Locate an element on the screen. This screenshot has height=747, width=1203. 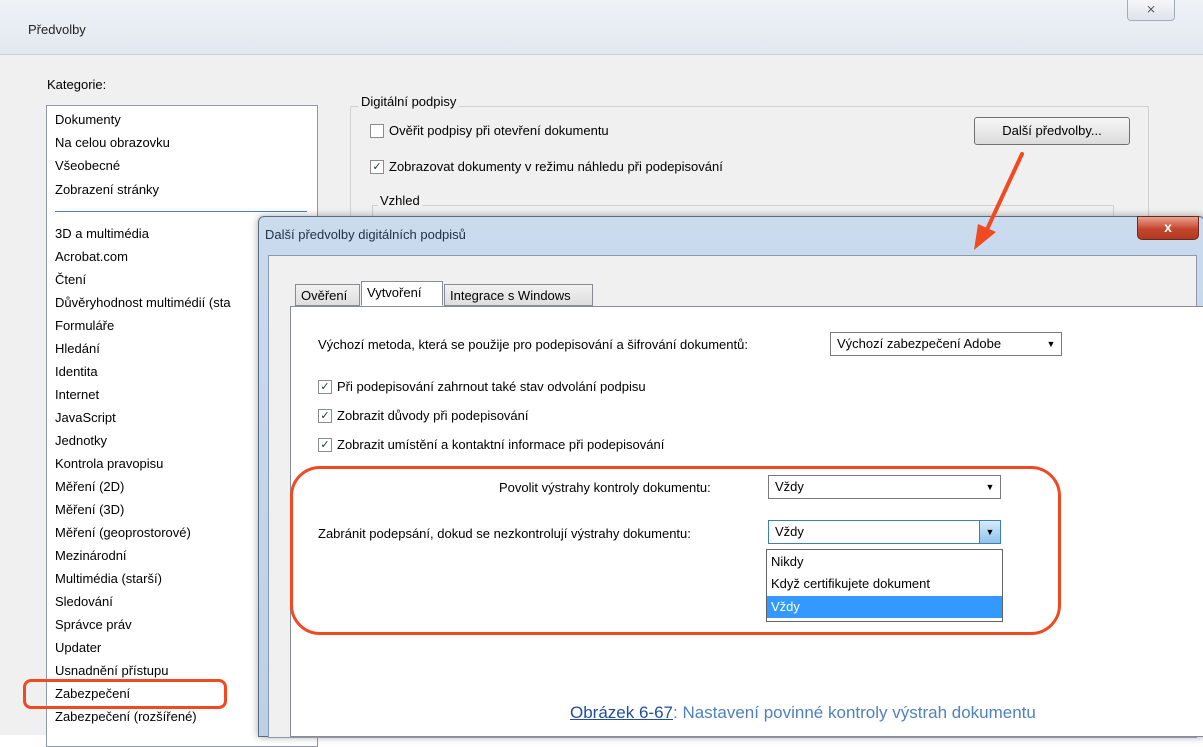
category-item: Kontrola pravopisu is located at coordinates (109, 463).